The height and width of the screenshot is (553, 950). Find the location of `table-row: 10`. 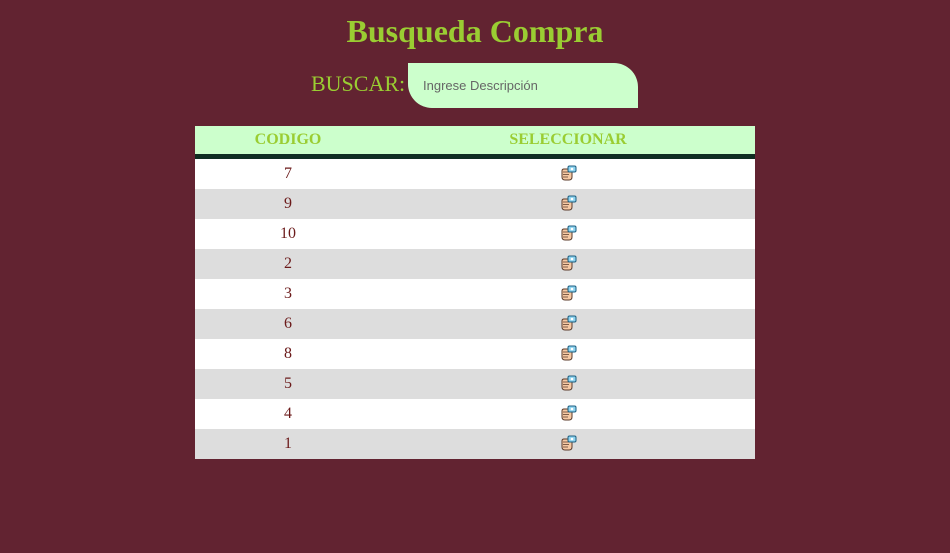

table-row: 10 is located at coordinates (475, 234).